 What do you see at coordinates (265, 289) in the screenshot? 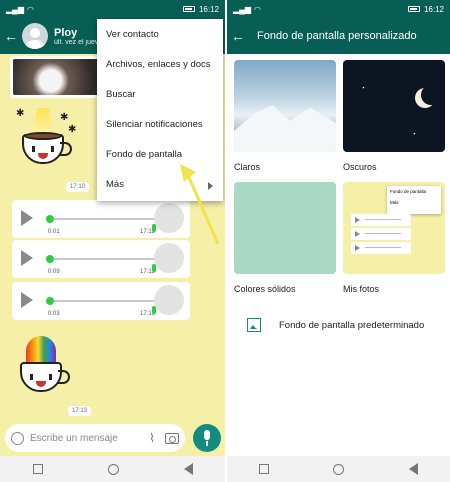
I see `wallpaper-label-solidos: Colores sólidos` at bounding box center [265, 289].